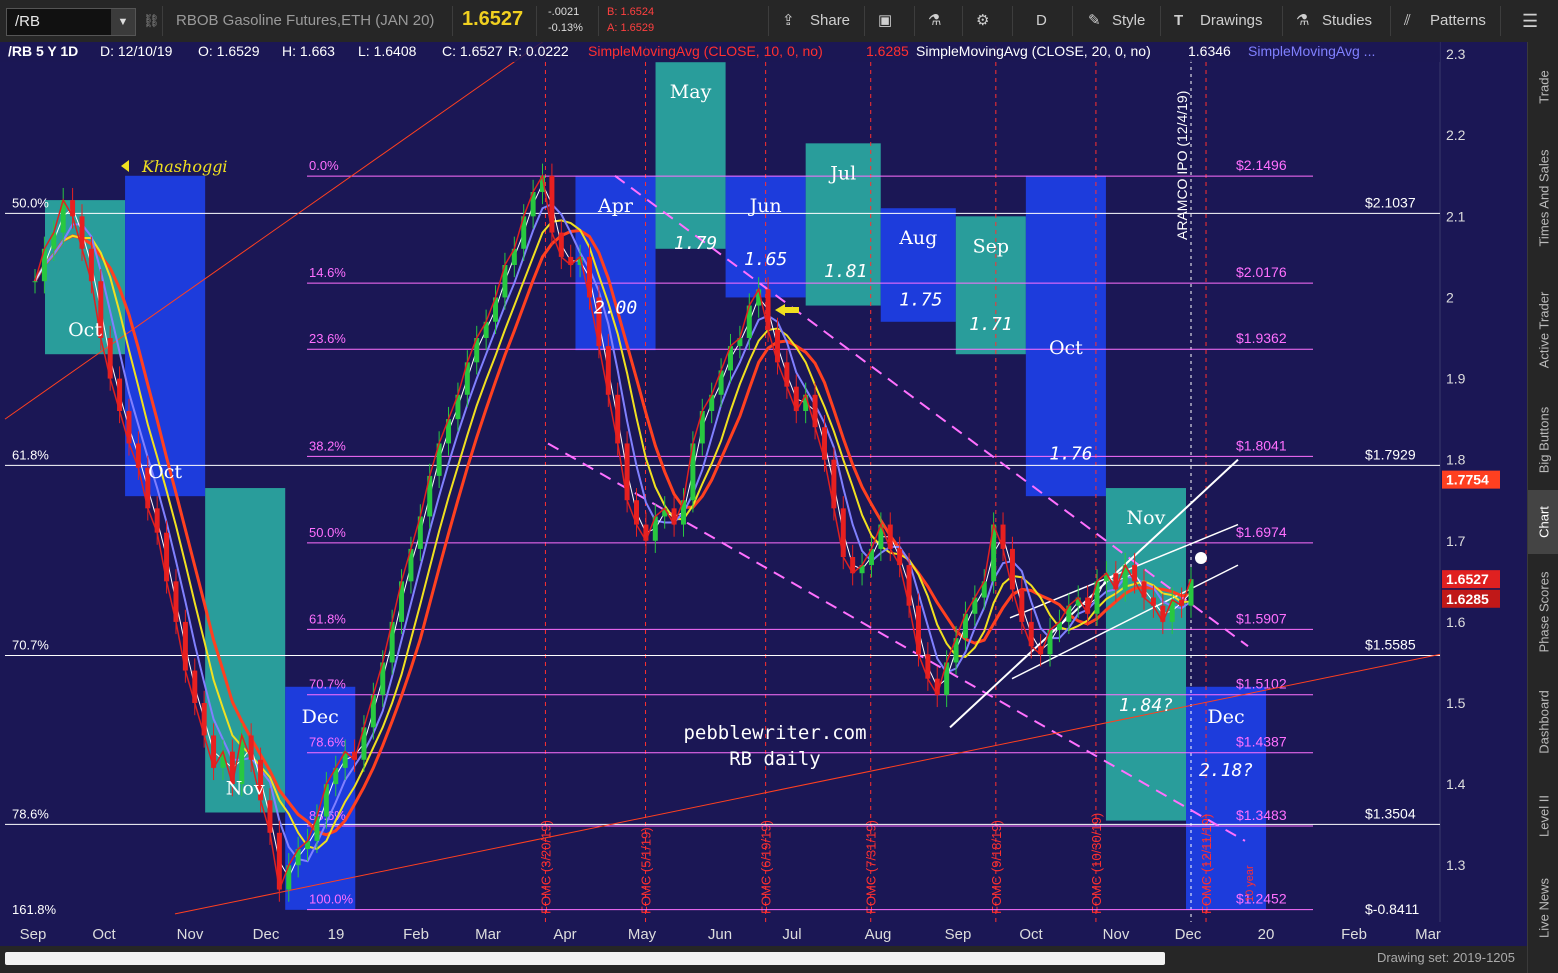  What do you see at coordinates (1543, 87) in the screenshot?
I see `sidebar-tab-trade: Trade` at bounding box center [1543, 87].